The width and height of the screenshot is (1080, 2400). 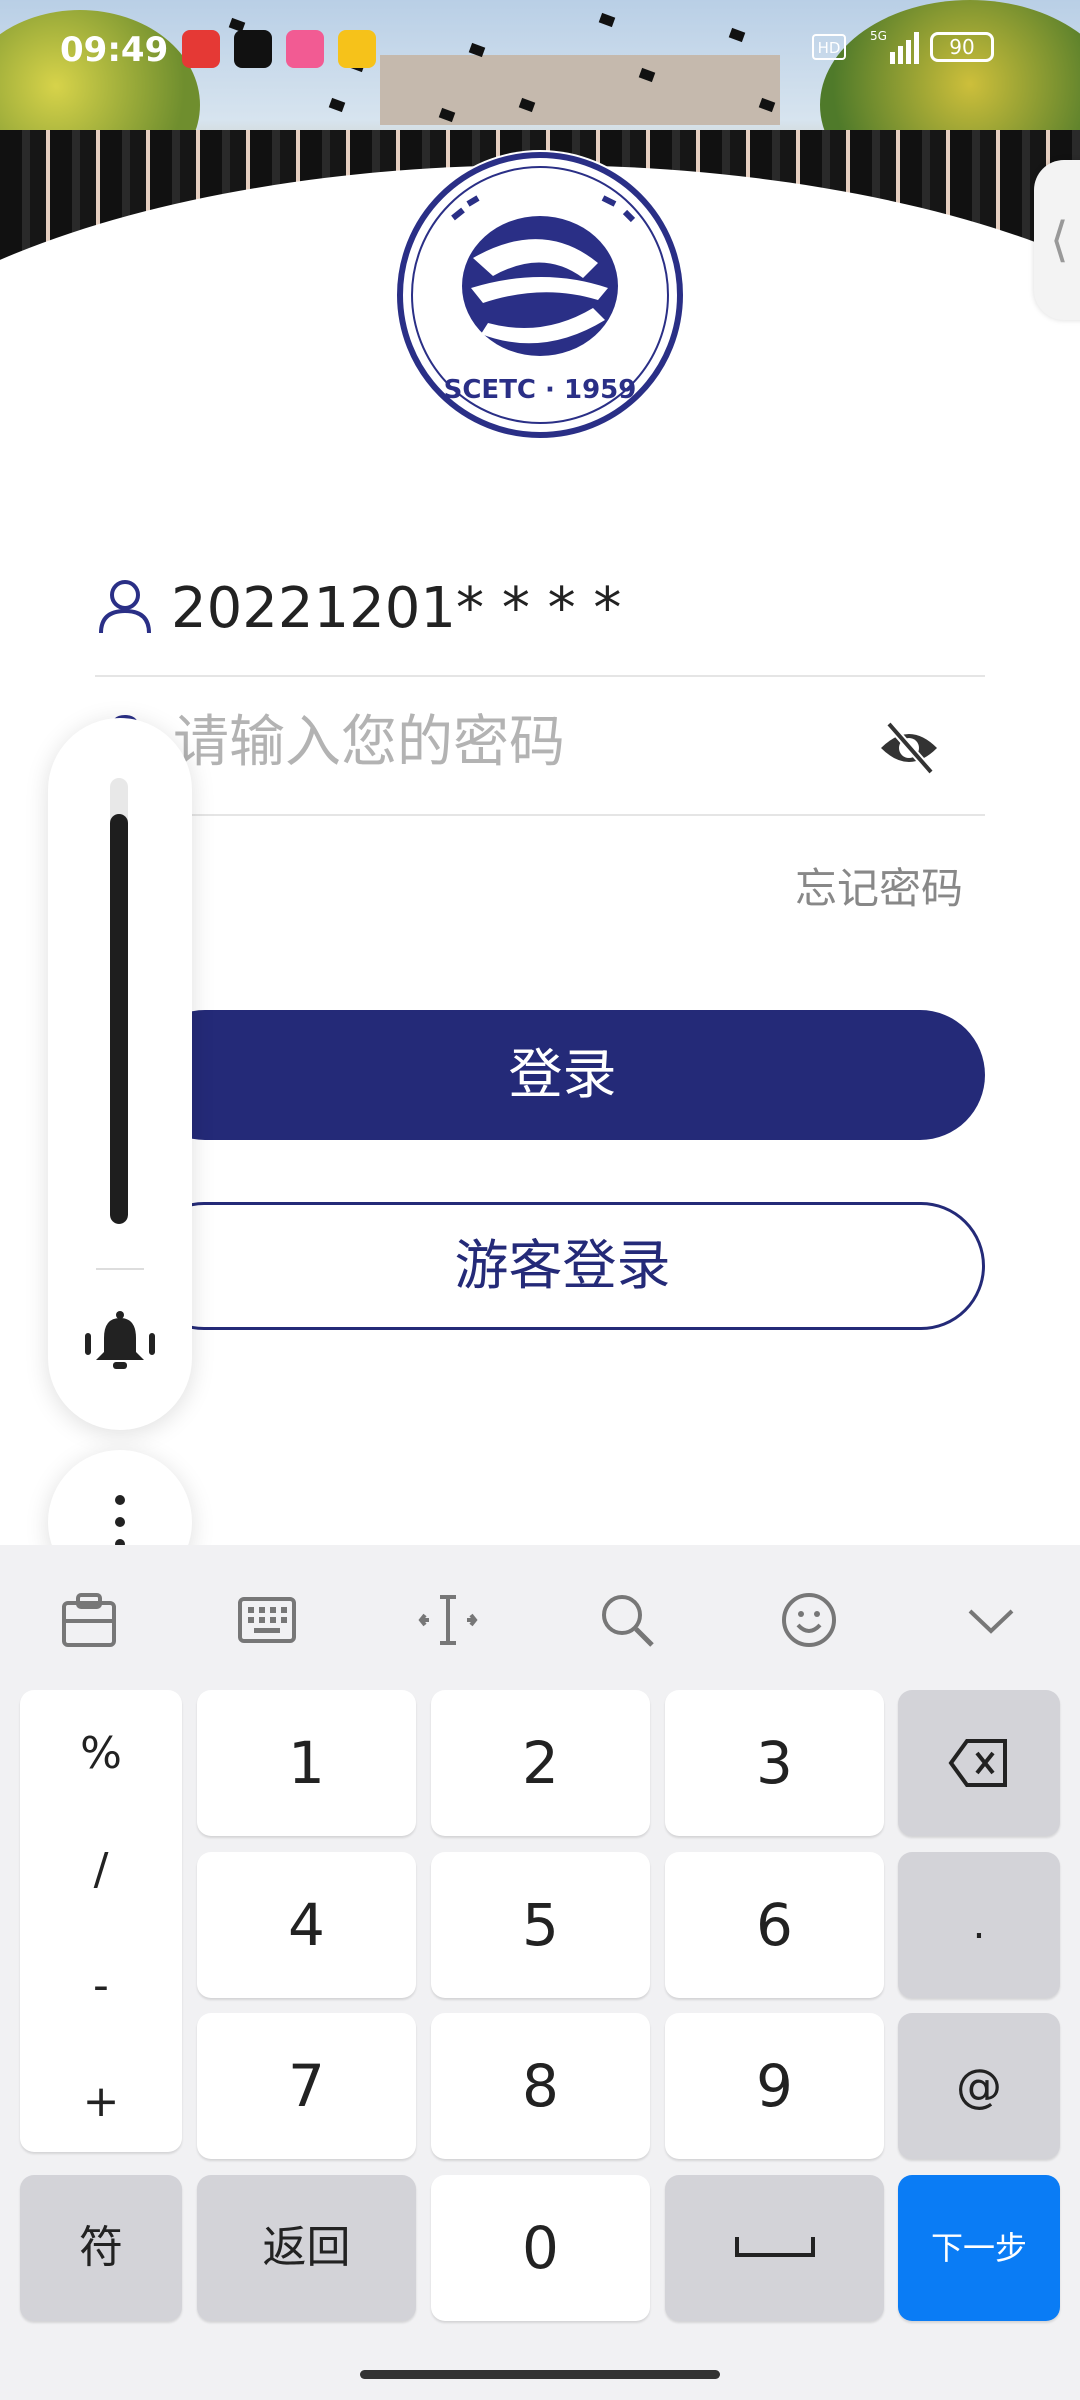 I want to click on symbol-key-percent: %, so click(x=101, y=1753).